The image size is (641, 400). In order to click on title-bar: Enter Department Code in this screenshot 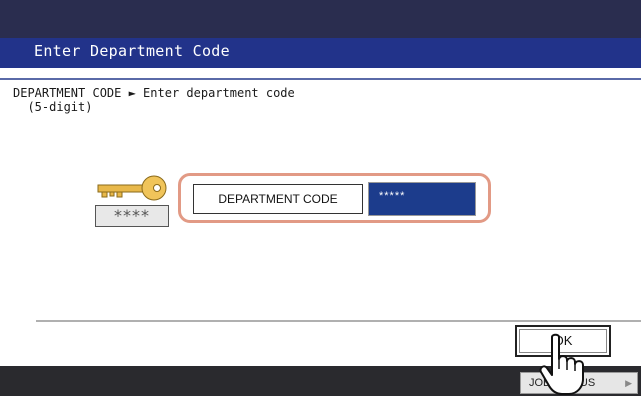, I will do `click(320, 53)`.